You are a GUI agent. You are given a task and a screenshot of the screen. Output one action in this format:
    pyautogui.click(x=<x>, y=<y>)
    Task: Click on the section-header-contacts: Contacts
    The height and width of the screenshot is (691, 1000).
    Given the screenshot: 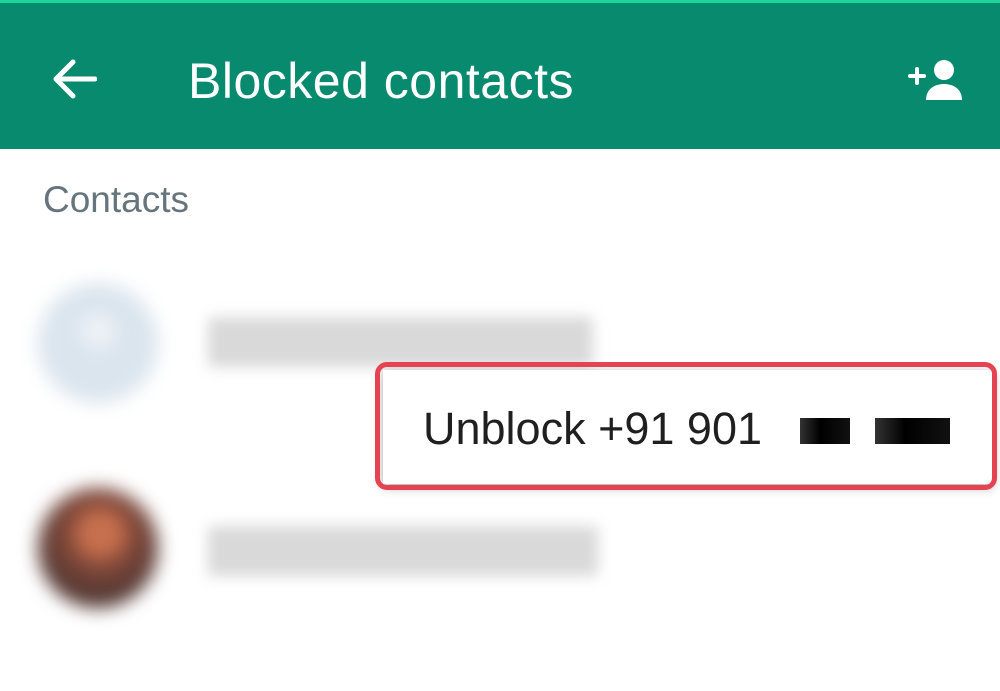 What is the action you would take?
    pyautogui.click(x=116, y=199)
    